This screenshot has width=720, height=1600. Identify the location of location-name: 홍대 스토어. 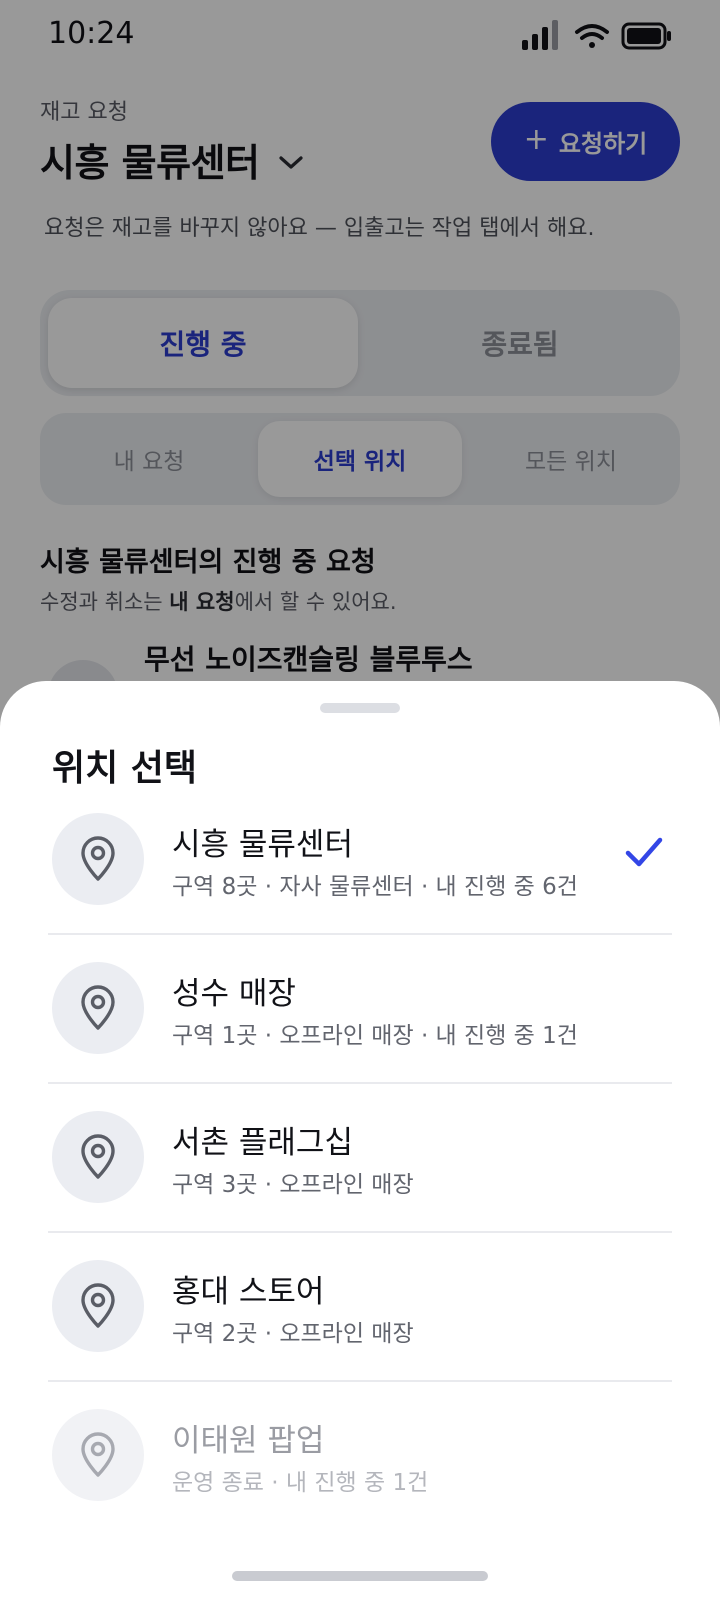
(248, 1292).